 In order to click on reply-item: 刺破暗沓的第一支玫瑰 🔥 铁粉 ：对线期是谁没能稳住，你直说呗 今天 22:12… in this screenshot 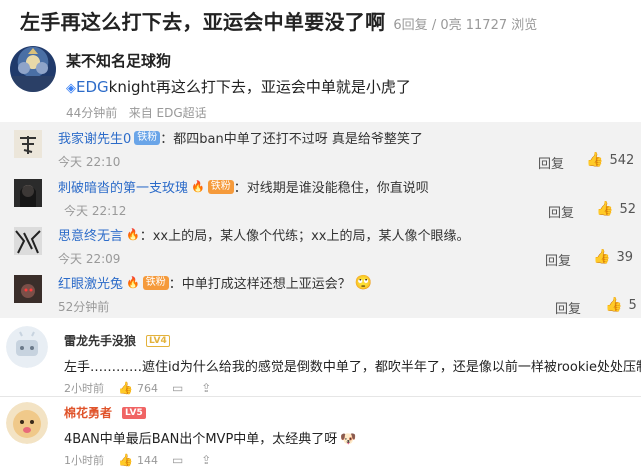, I will do `click(320, 197)`.